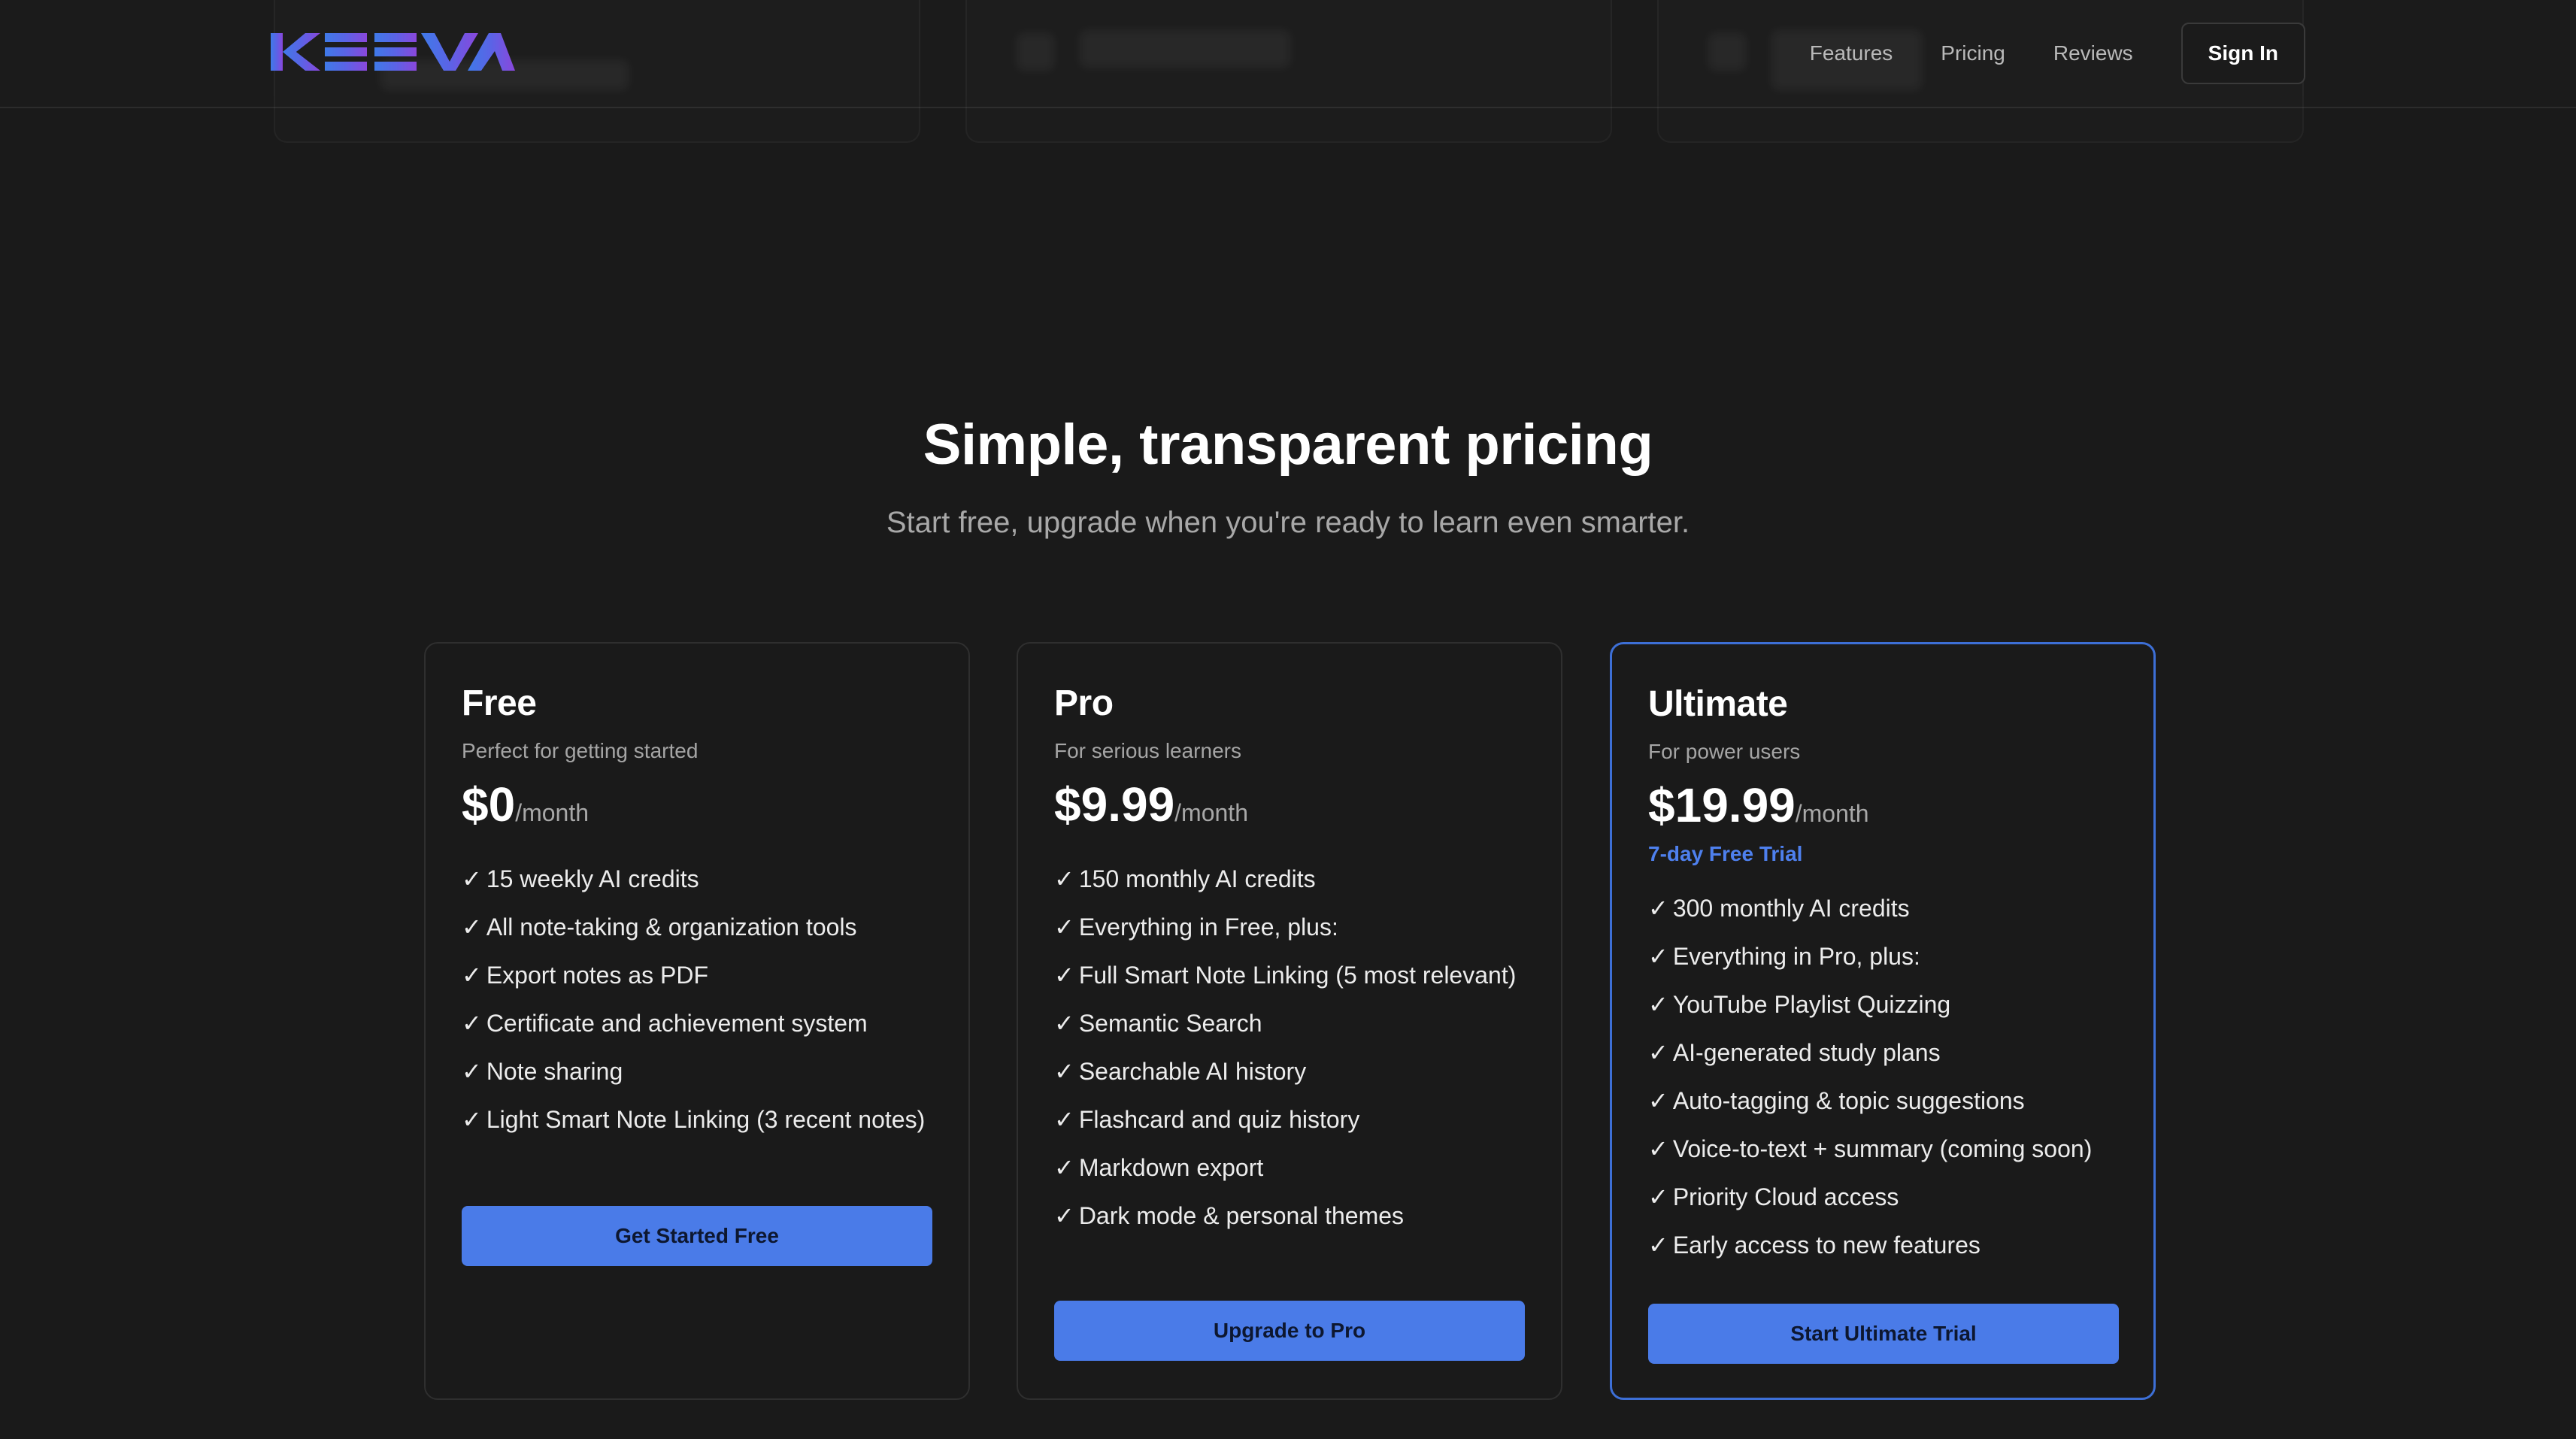  What do you see at coordinates (1718, 704) in the screenshot?
I see `plan-name: Ultimate` at bounding box center [1718, 704].